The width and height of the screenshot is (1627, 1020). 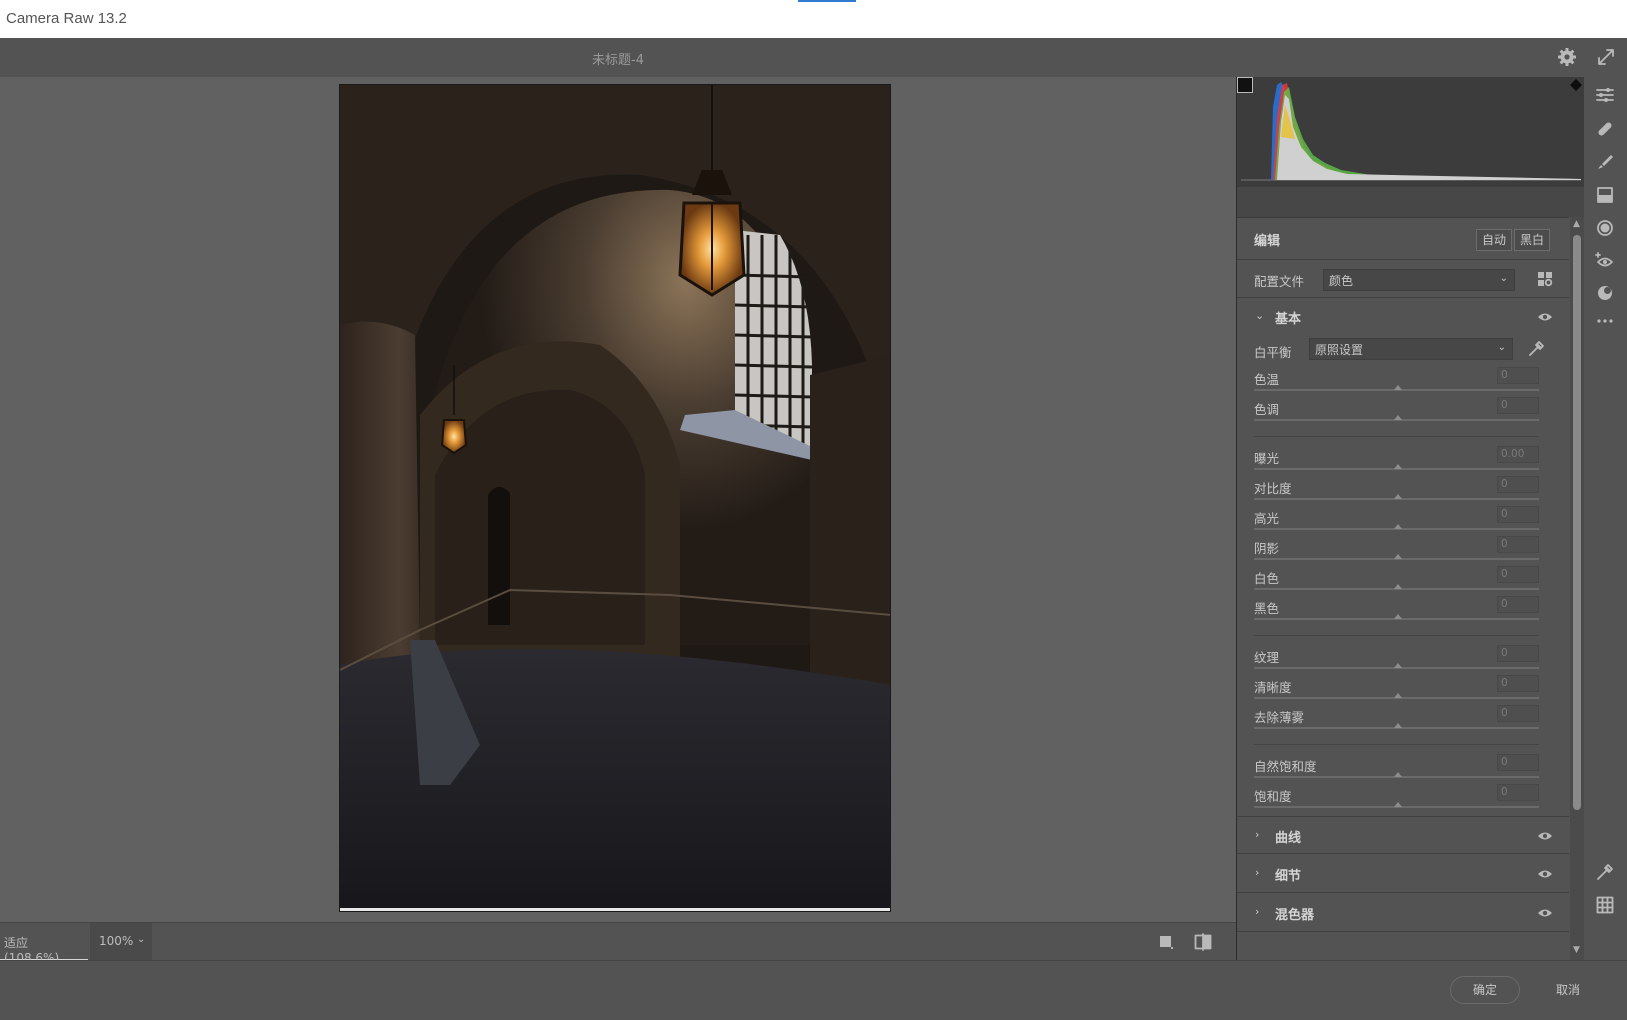 I want to click on profile-select: 颜色 ⌄, so click(x=1419, y=280).